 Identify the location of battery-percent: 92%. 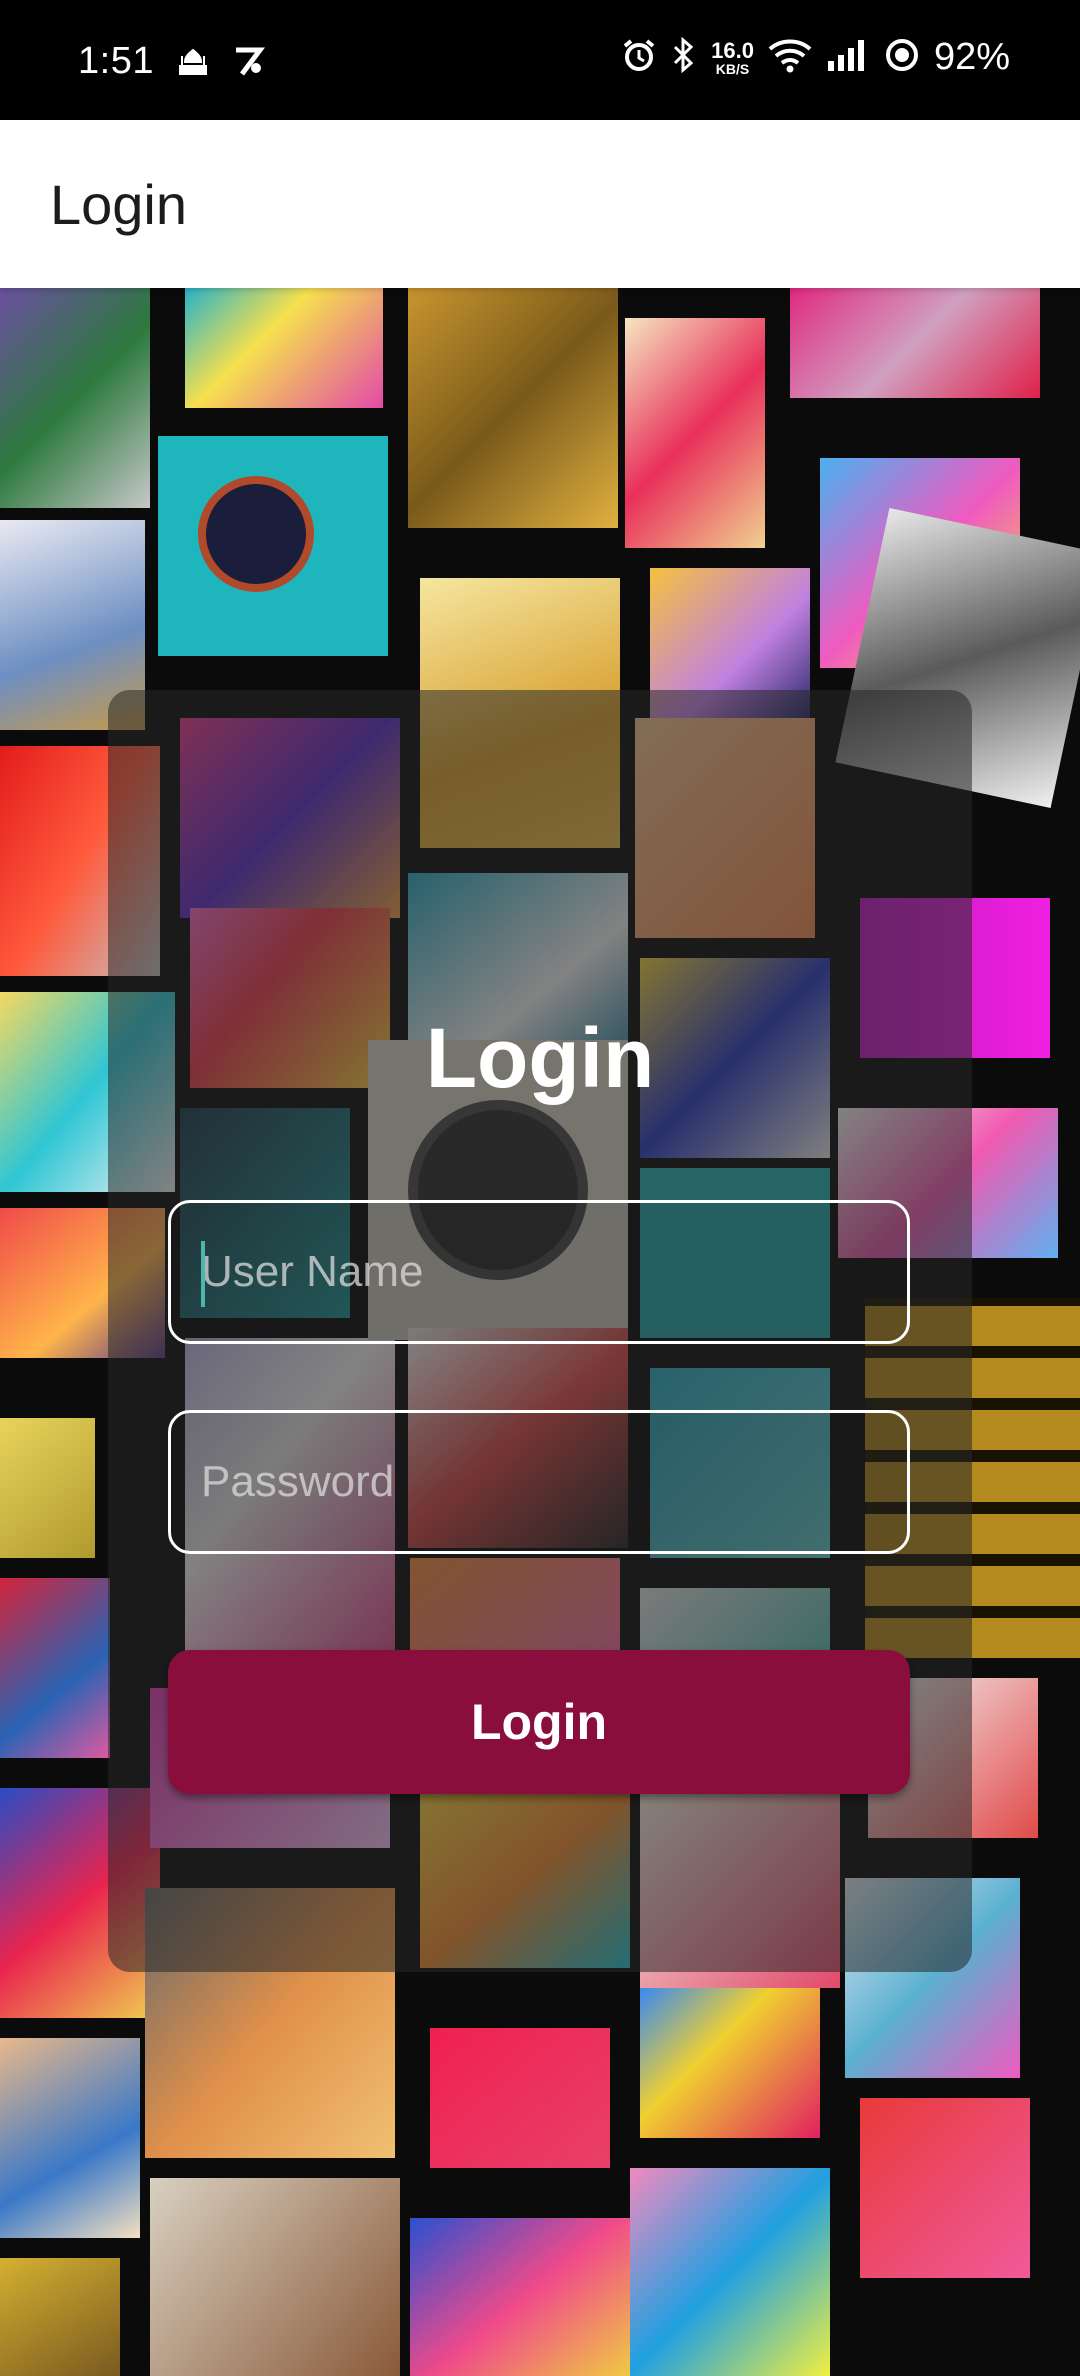
(971, 57).